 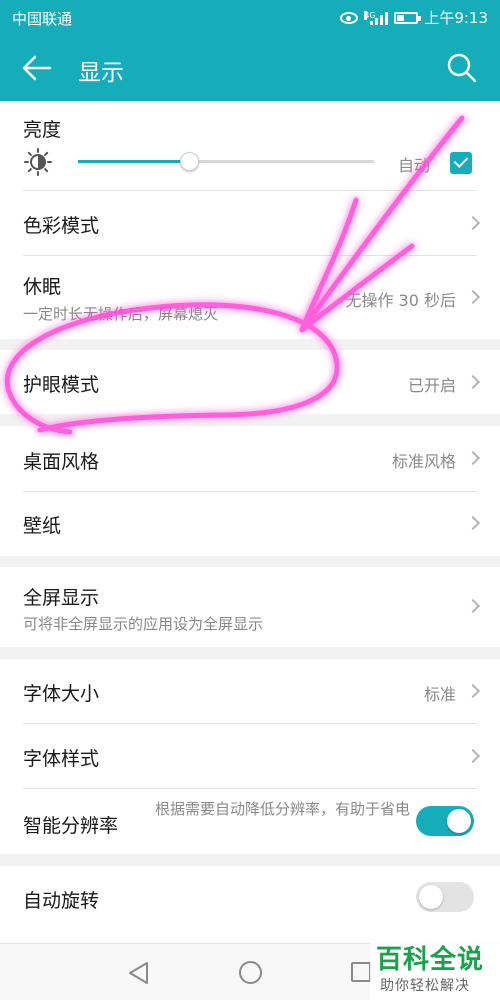 What do you see at coordinates (250, 524) in the screenshot?
I see `setting-row-wallpaper: 壁纸` at bounding box center [250, 524].